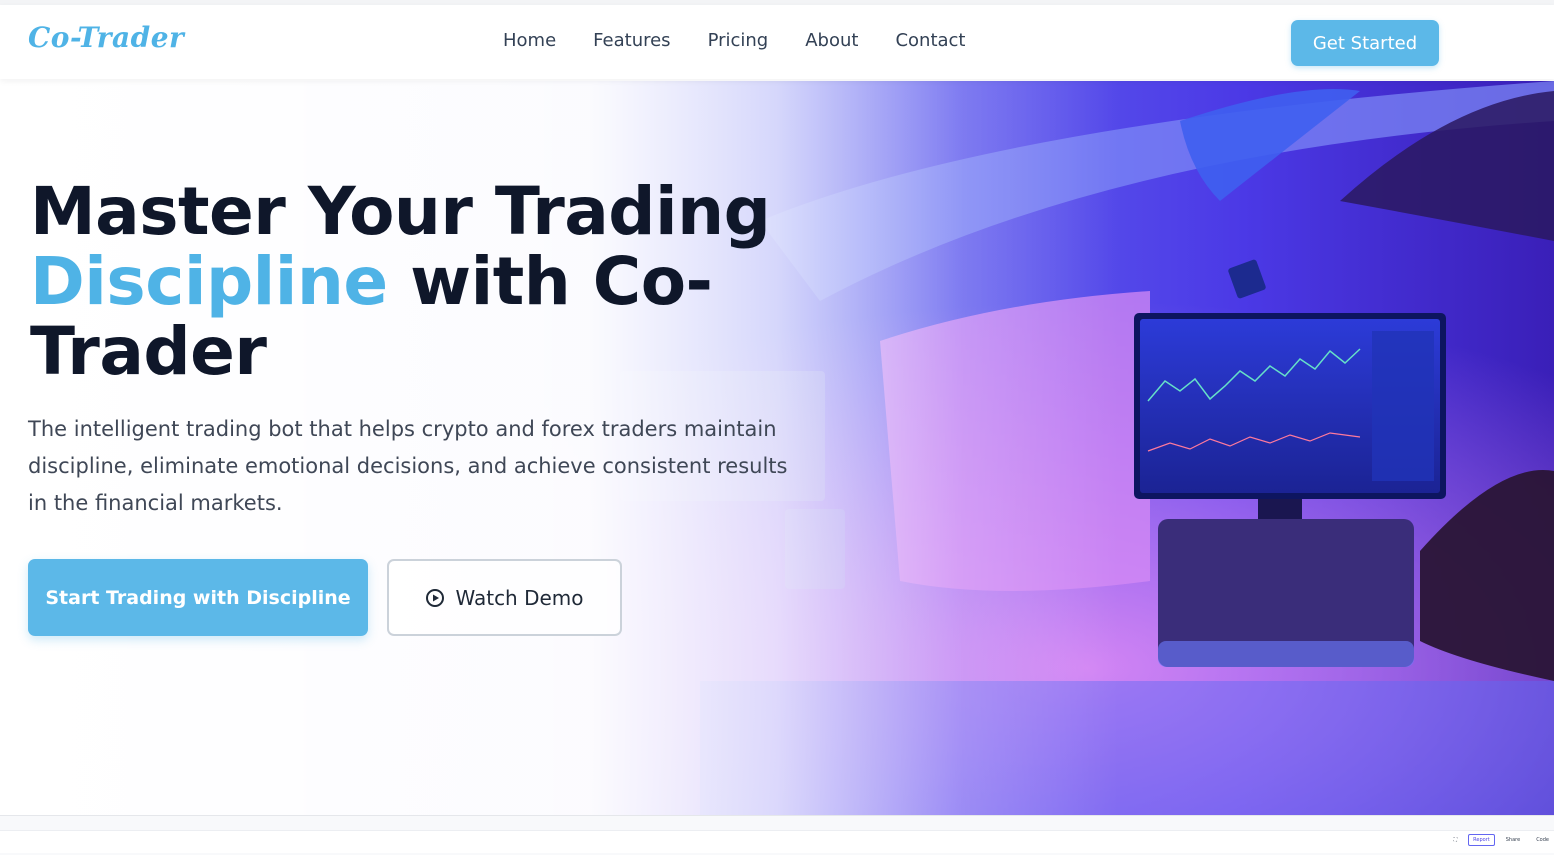  What do you see at coordinates (209, 281) in the screenshot?
I see `headline-accent: Discipline` at bounding box center [209, 281].